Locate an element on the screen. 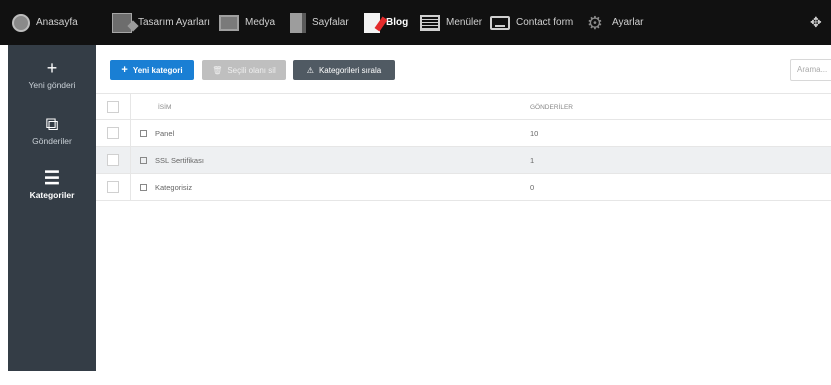 This screenshot has width=831, height=385. move-handle: ✥ is located at coordinates (816, 22).